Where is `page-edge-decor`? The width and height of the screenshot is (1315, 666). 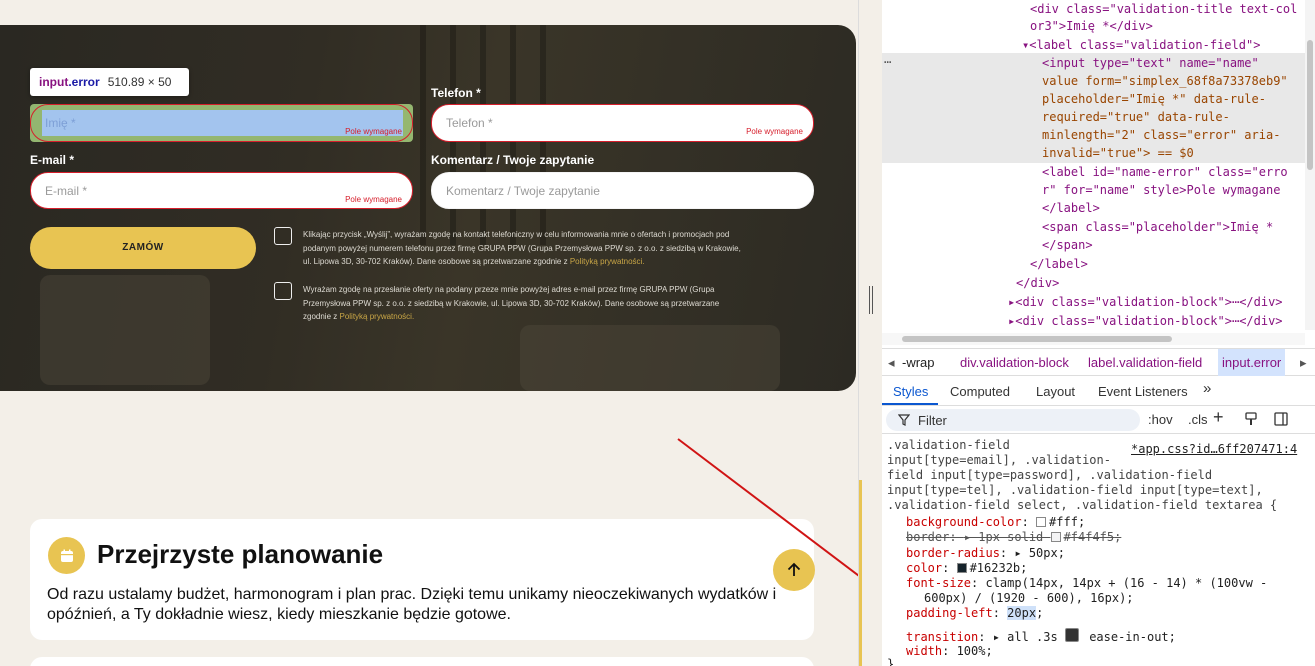 page-edge-decor is located at coordinates (860, 573).